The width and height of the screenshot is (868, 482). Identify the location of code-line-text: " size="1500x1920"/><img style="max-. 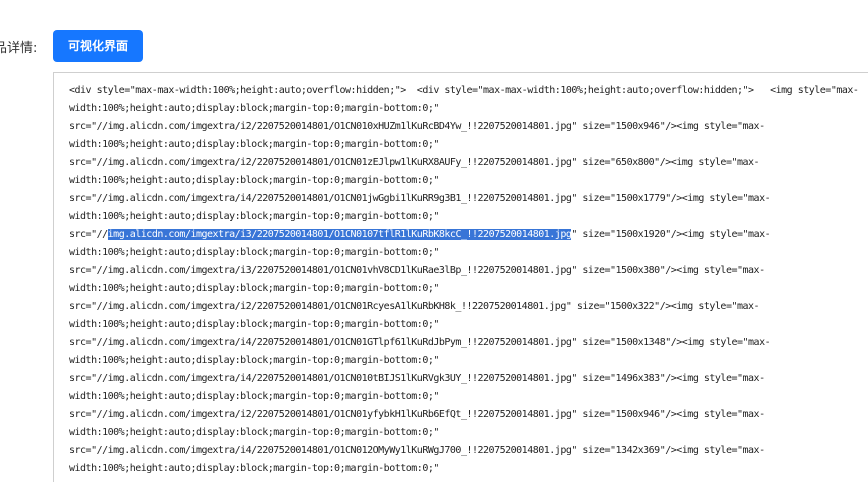
(670, 234).